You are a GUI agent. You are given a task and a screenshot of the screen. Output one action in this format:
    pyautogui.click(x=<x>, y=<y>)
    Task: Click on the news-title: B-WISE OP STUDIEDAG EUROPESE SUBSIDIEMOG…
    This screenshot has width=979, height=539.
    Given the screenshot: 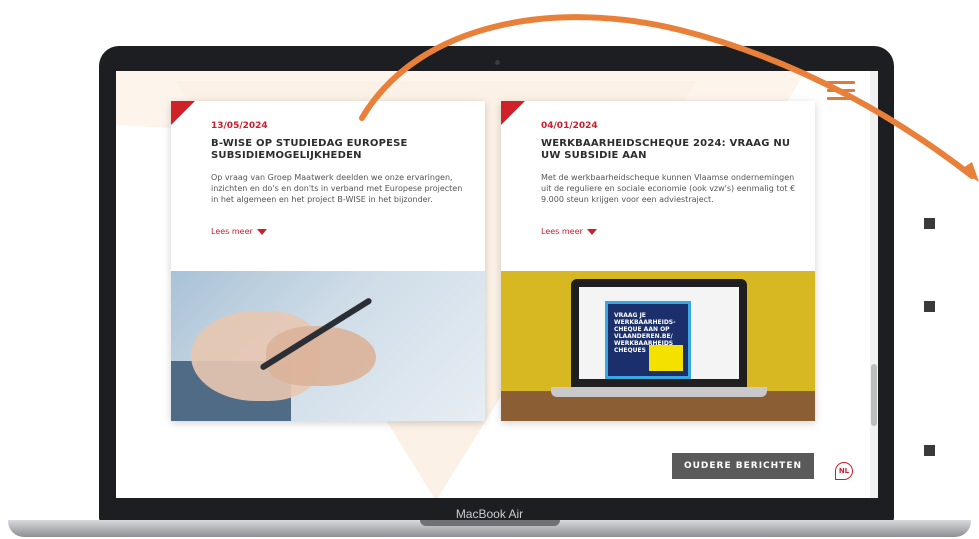 What is the action you would take?
    pyautogui.click(x=339, y=150)
    